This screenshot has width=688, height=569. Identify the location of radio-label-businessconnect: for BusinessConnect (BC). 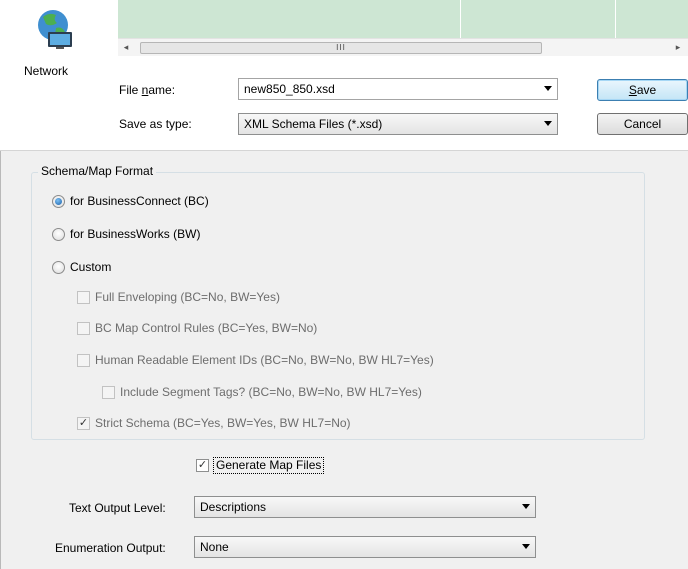
(139, 201).